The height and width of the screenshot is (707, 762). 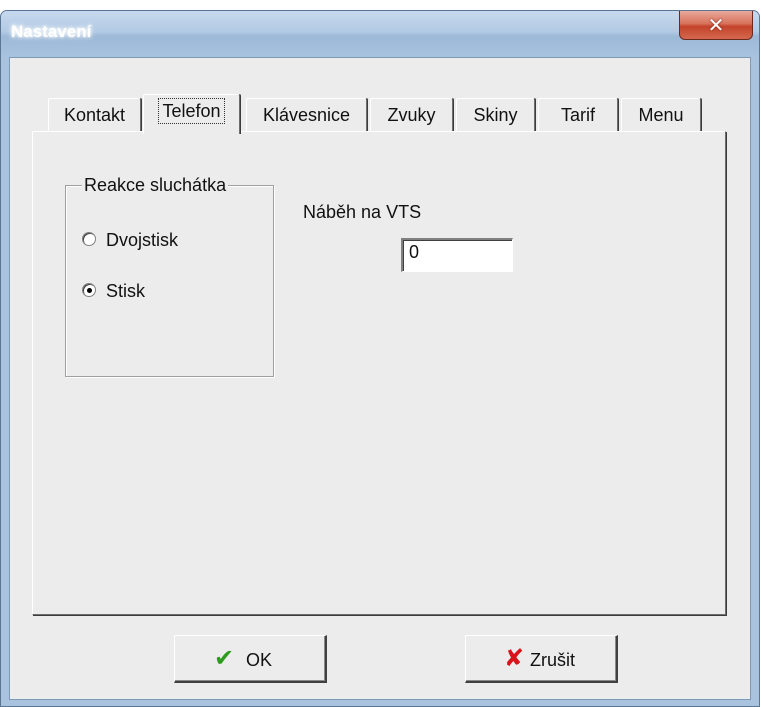 What do you see at coordinates (169, 275) in the screenshot?
I see `handset-reaction-group: Reakce sluchátka Dvojstisk Stisk` at bounding box center [169, 275].